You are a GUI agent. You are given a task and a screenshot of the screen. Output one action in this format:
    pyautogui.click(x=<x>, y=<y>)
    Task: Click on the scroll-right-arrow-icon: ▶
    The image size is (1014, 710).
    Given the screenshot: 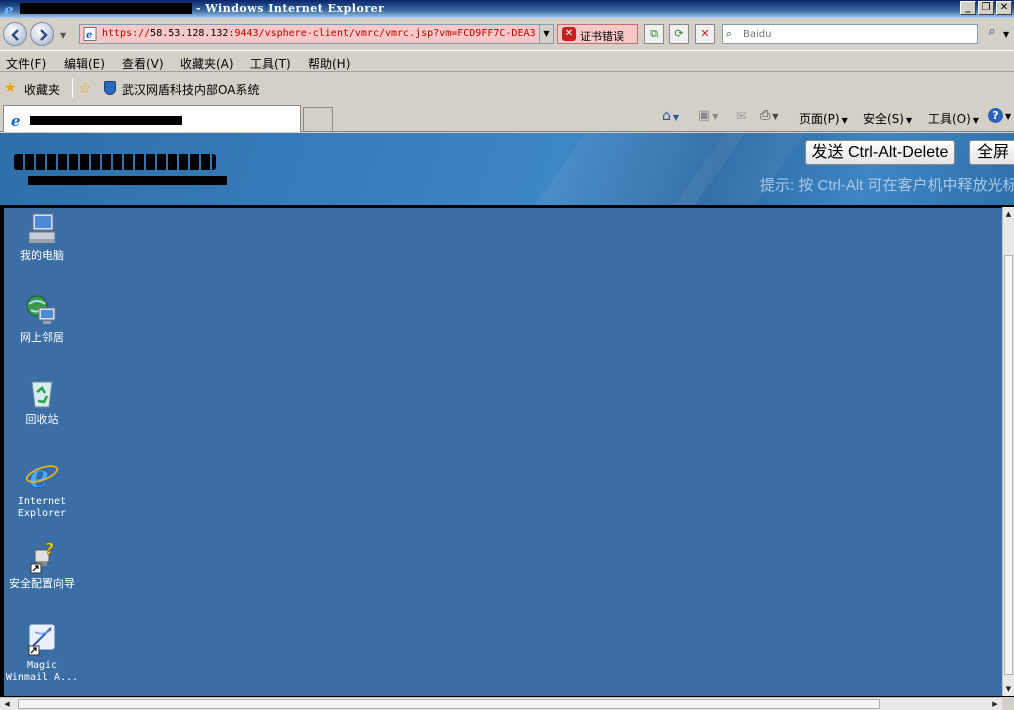 What is the action you would take?
    pyautogui.click(x=995, y=704)
    